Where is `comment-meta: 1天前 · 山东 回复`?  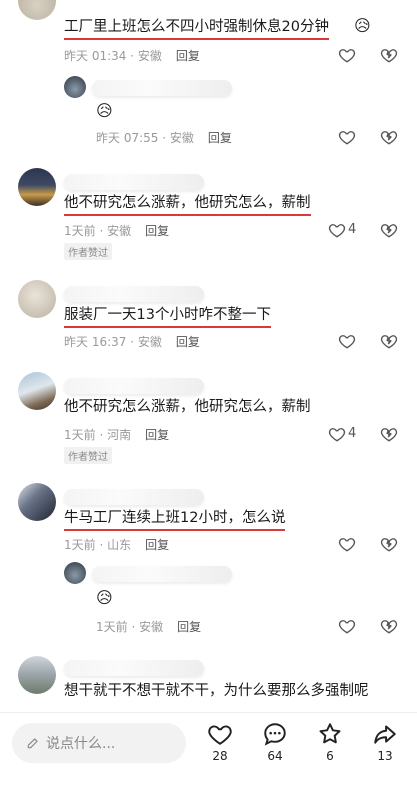
comment-meta: 1天前 · 山东 回复 is located at coordinates (117, 545).